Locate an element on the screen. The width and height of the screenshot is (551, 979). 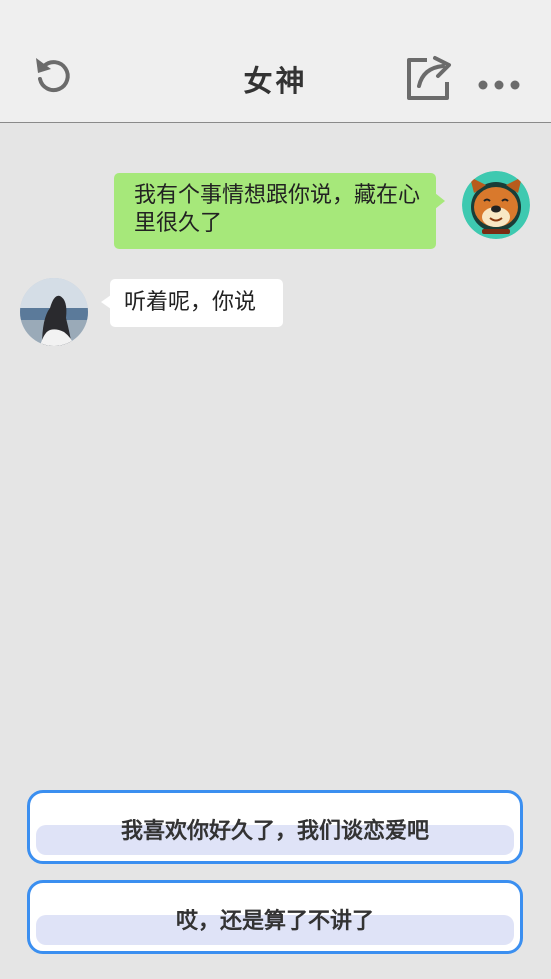
choice-button-give-up: 哎，还是算了不讲了 is located at coordinates (275, 917).